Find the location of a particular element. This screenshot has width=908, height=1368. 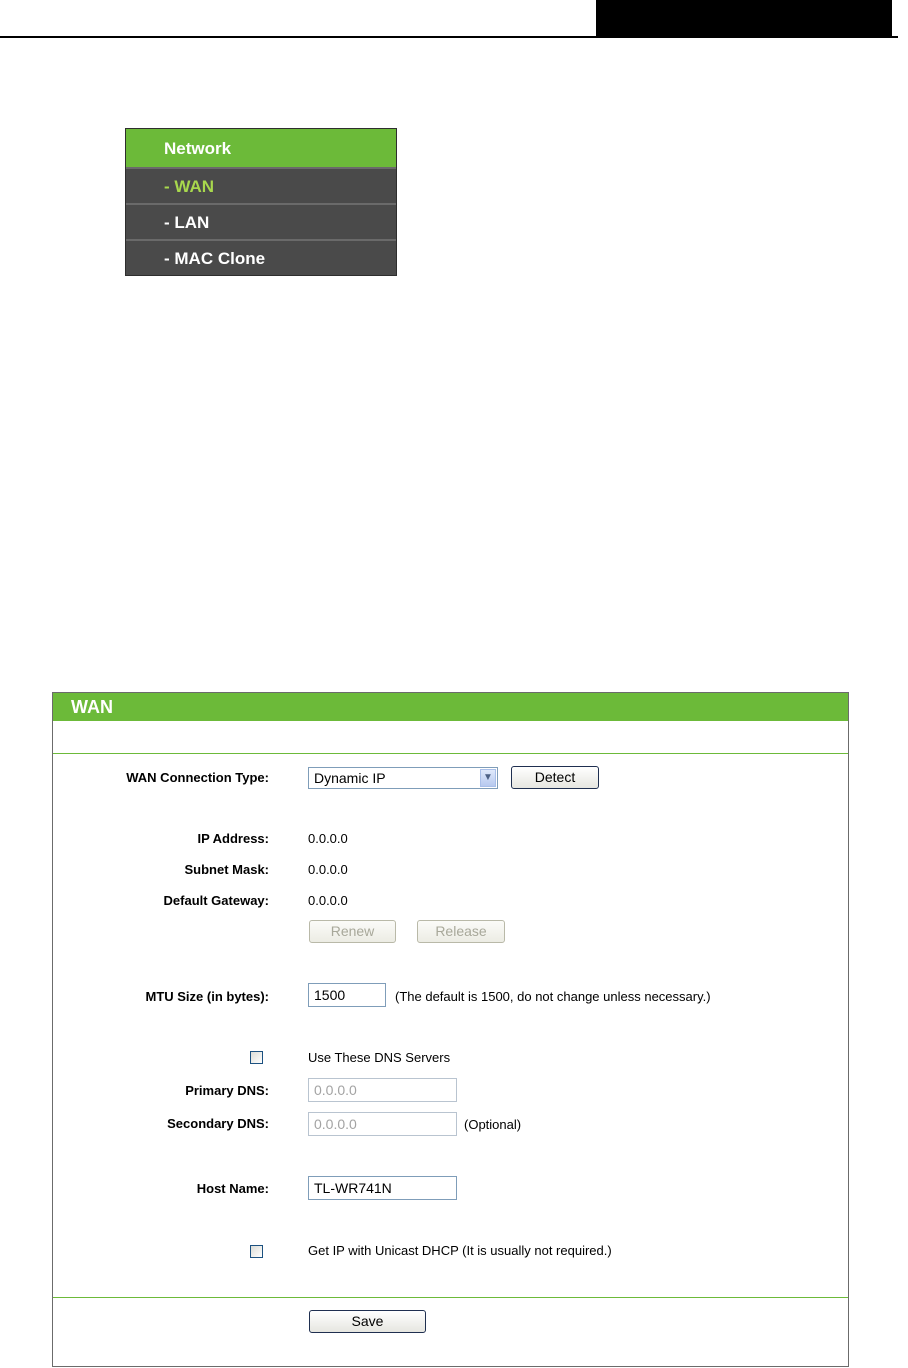

chevron-down-icon: ▼ is located at coordinates (488, 778).